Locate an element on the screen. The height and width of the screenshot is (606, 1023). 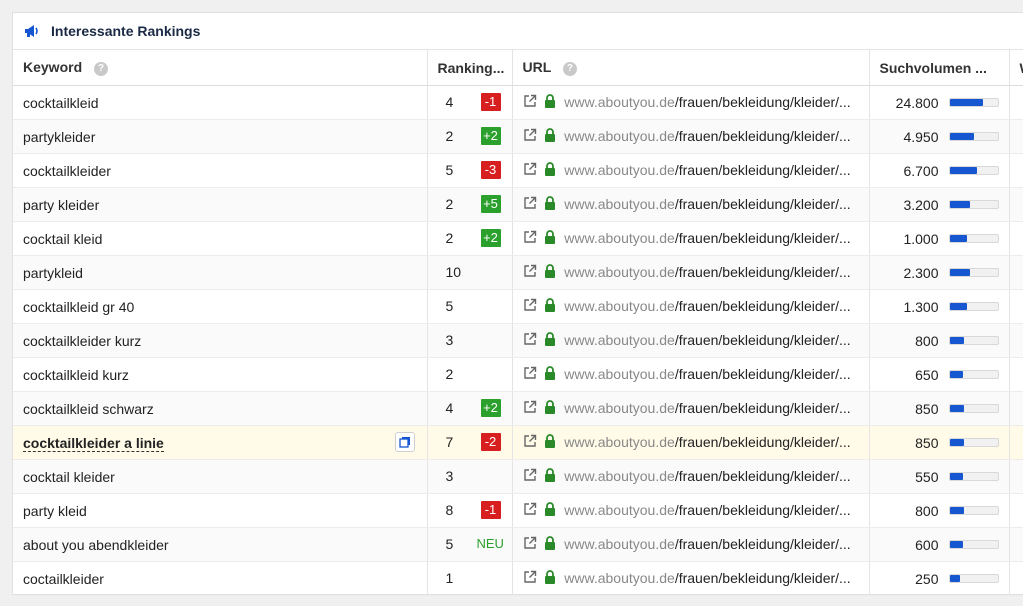
keyword-cell: party kleid is located at coordinates (220, 510).